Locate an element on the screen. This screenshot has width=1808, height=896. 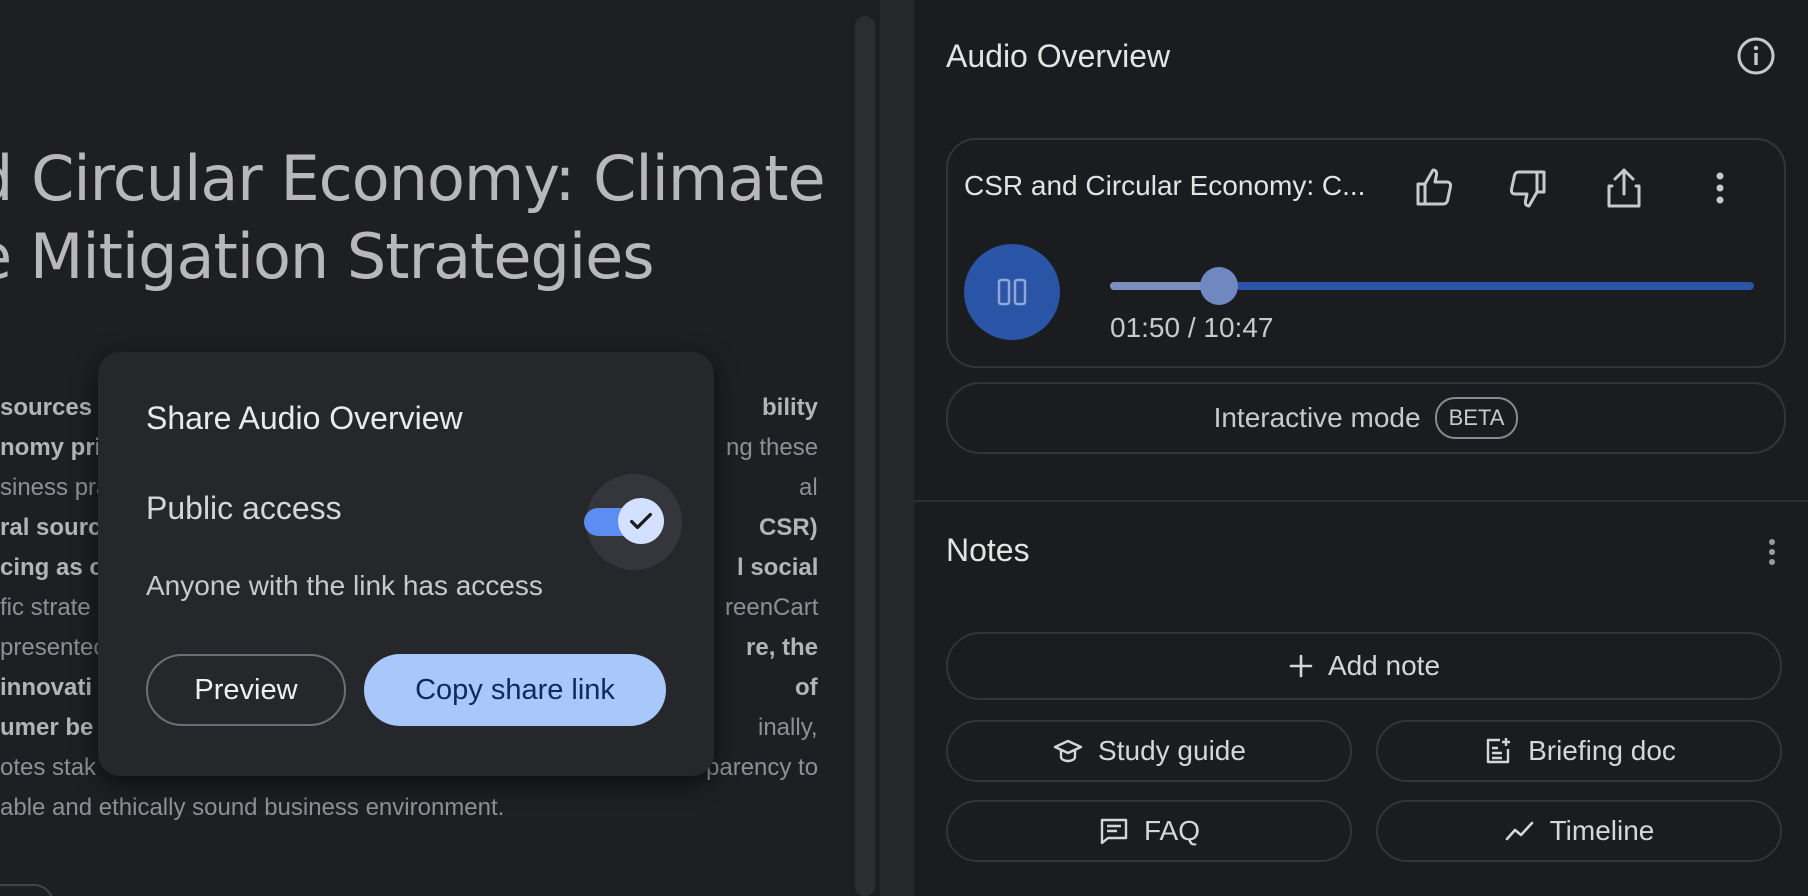
share-icon is located at coordinates (1624, 188).